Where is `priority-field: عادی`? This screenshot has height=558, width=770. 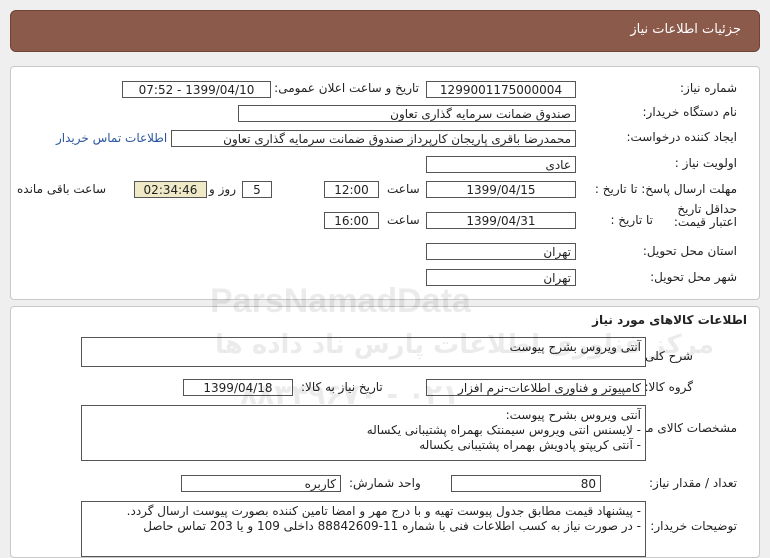 priority-field: عادی is located at coordinates (501, 164).